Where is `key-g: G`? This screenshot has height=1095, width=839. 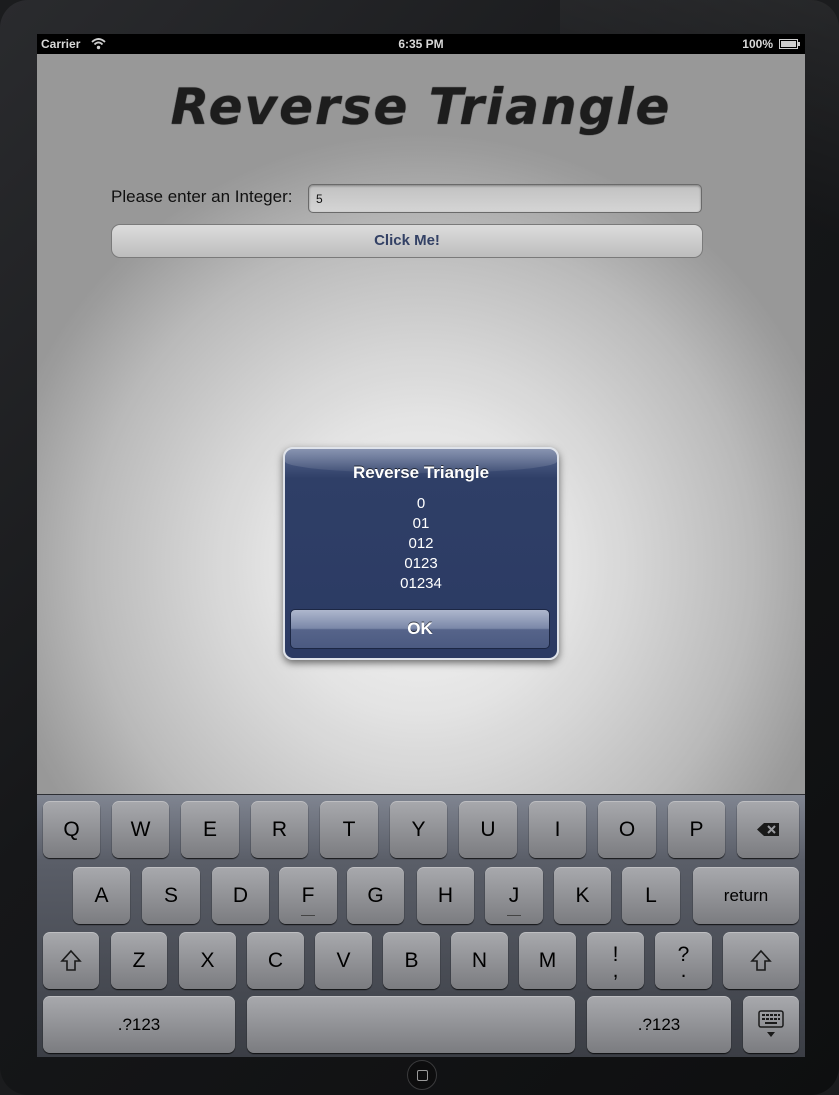 key-g: G is located at coordinates (375, 895).